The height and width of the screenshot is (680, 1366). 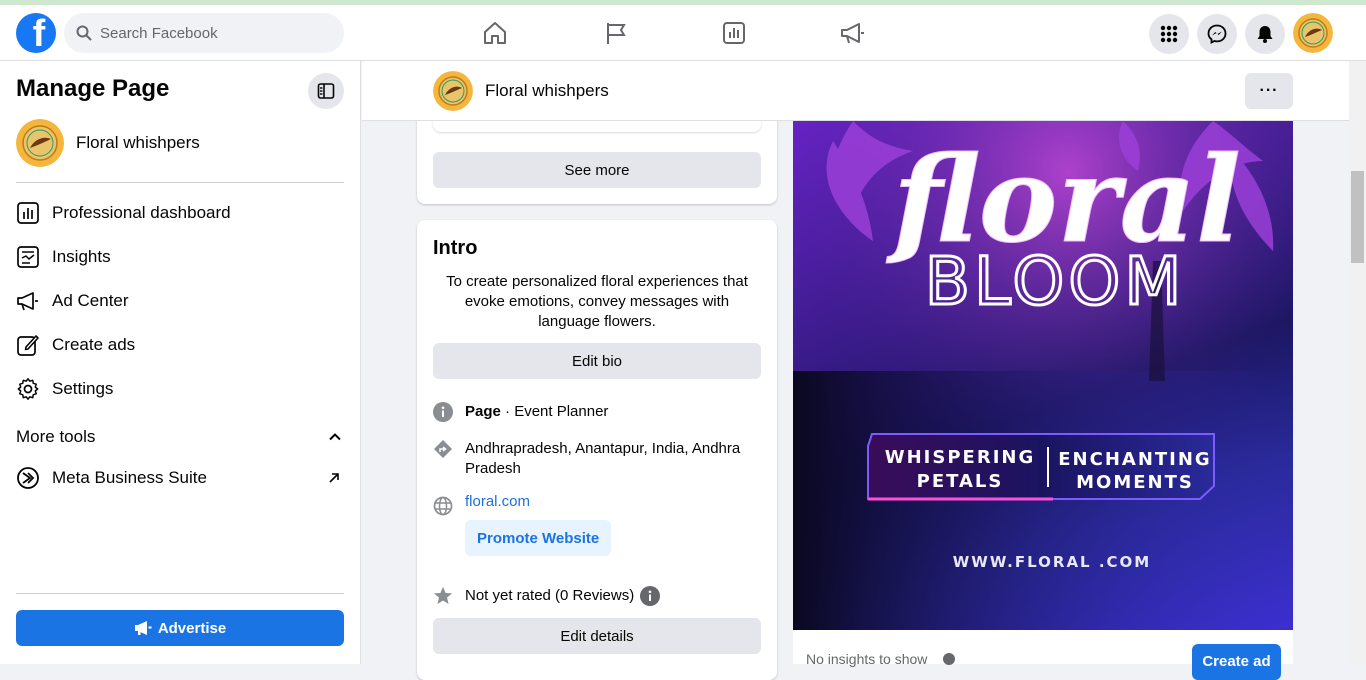 I want to click on more-tools-toggle: More tools, so click(x=180, y=437).